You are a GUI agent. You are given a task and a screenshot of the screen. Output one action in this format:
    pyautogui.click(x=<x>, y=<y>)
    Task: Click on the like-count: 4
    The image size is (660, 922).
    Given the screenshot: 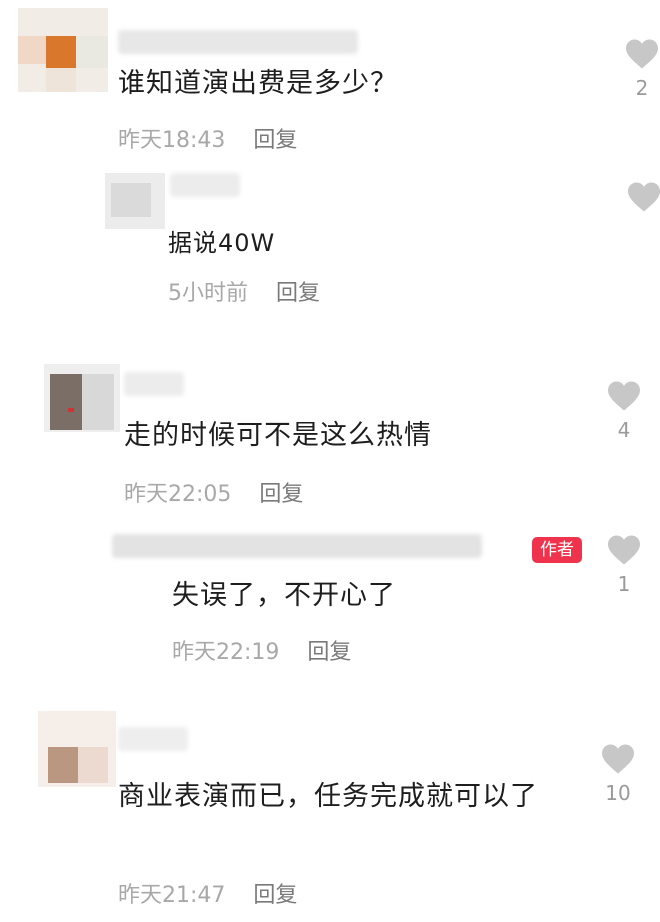 What is the action you would take?
    pyautogui.click(x=624, y=430)
    